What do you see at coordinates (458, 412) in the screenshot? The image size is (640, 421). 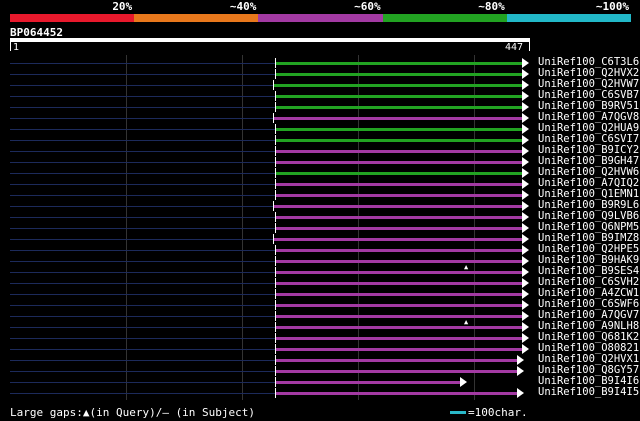 I see `scale-bar` at bounding box center [458, 412].